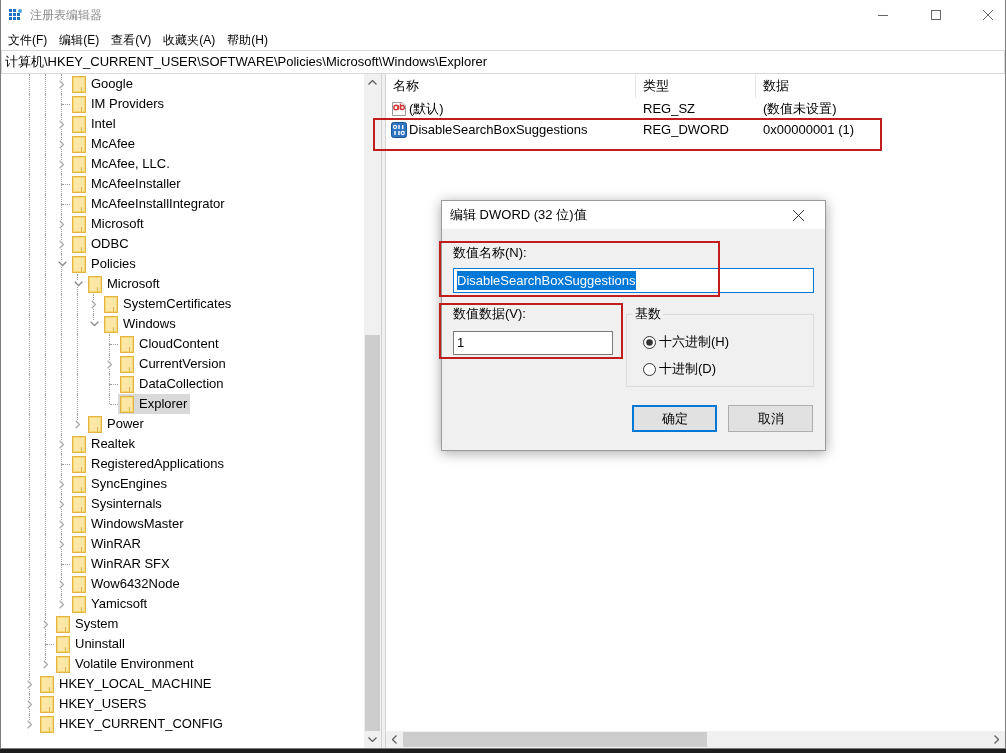 This screenshot has height=753, width=1006. Describe the element at coordinates (125, 664) in the screenshot. I see `tree-item: Volatile Environment` at that location.